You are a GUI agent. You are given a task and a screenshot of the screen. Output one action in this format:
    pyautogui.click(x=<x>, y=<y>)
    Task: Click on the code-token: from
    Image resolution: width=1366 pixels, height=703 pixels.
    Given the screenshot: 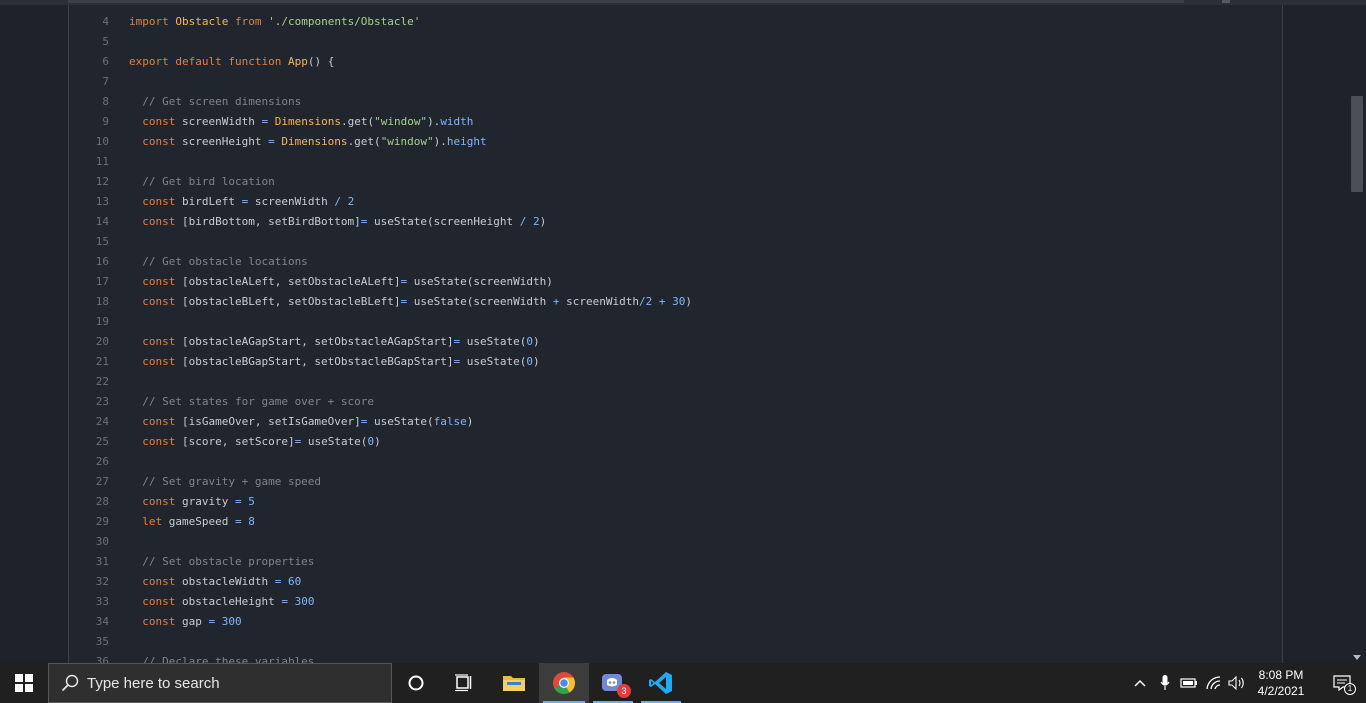 What is the action you would take?
    pyautogui.click(x=251, y=21)
    